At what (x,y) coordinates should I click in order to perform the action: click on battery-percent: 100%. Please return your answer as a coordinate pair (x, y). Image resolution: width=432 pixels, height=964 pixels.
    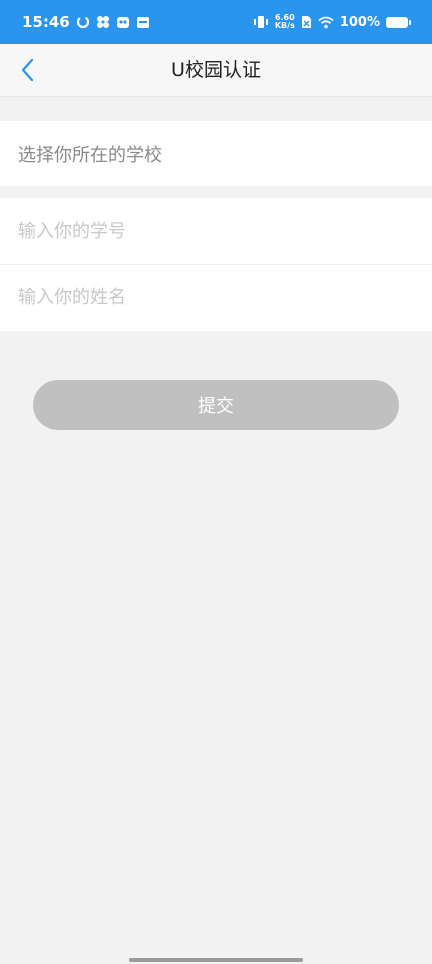
    Looking at the image, I should click on (359, 22).